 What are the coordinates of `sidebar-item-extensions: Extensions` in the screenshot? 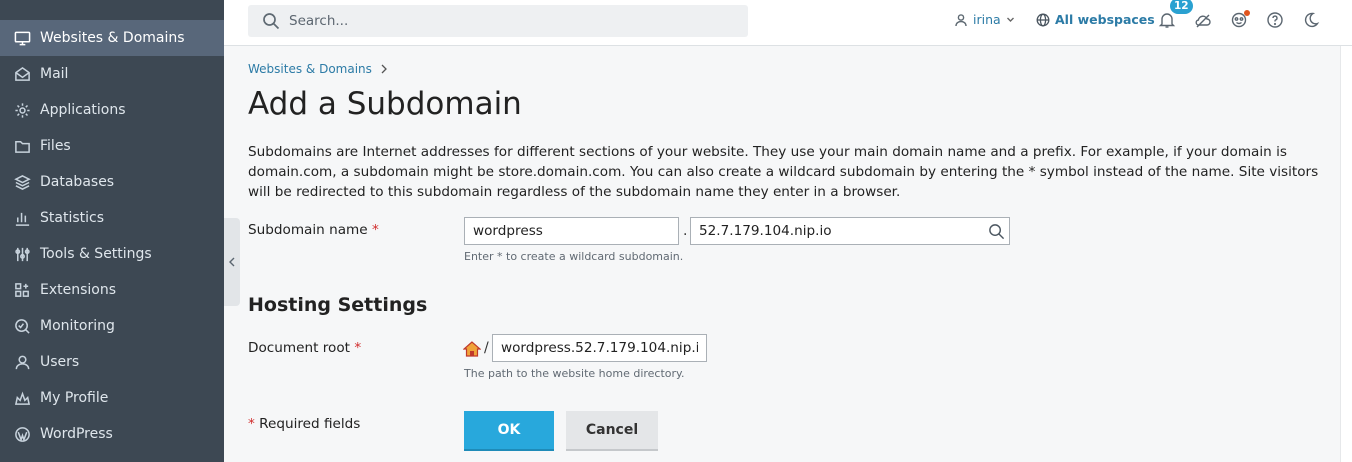 It's located at (112, 290).